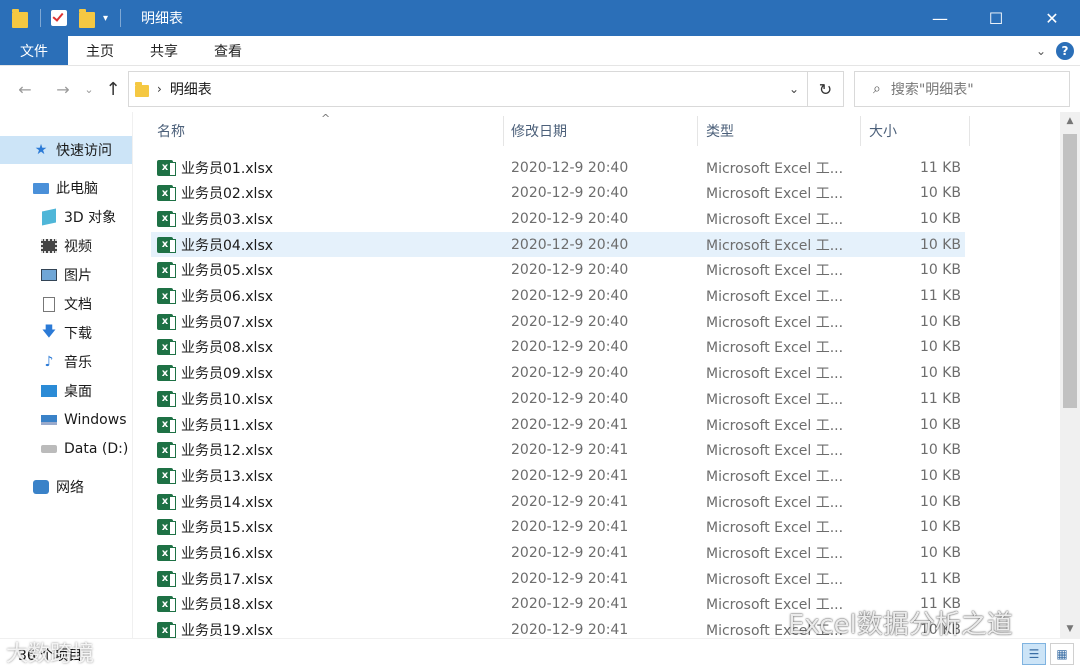  Describe the element at coordinates (215, 604) in the screenshot. I see `file-name-cell: x 业务员18.xlsx` at that location.